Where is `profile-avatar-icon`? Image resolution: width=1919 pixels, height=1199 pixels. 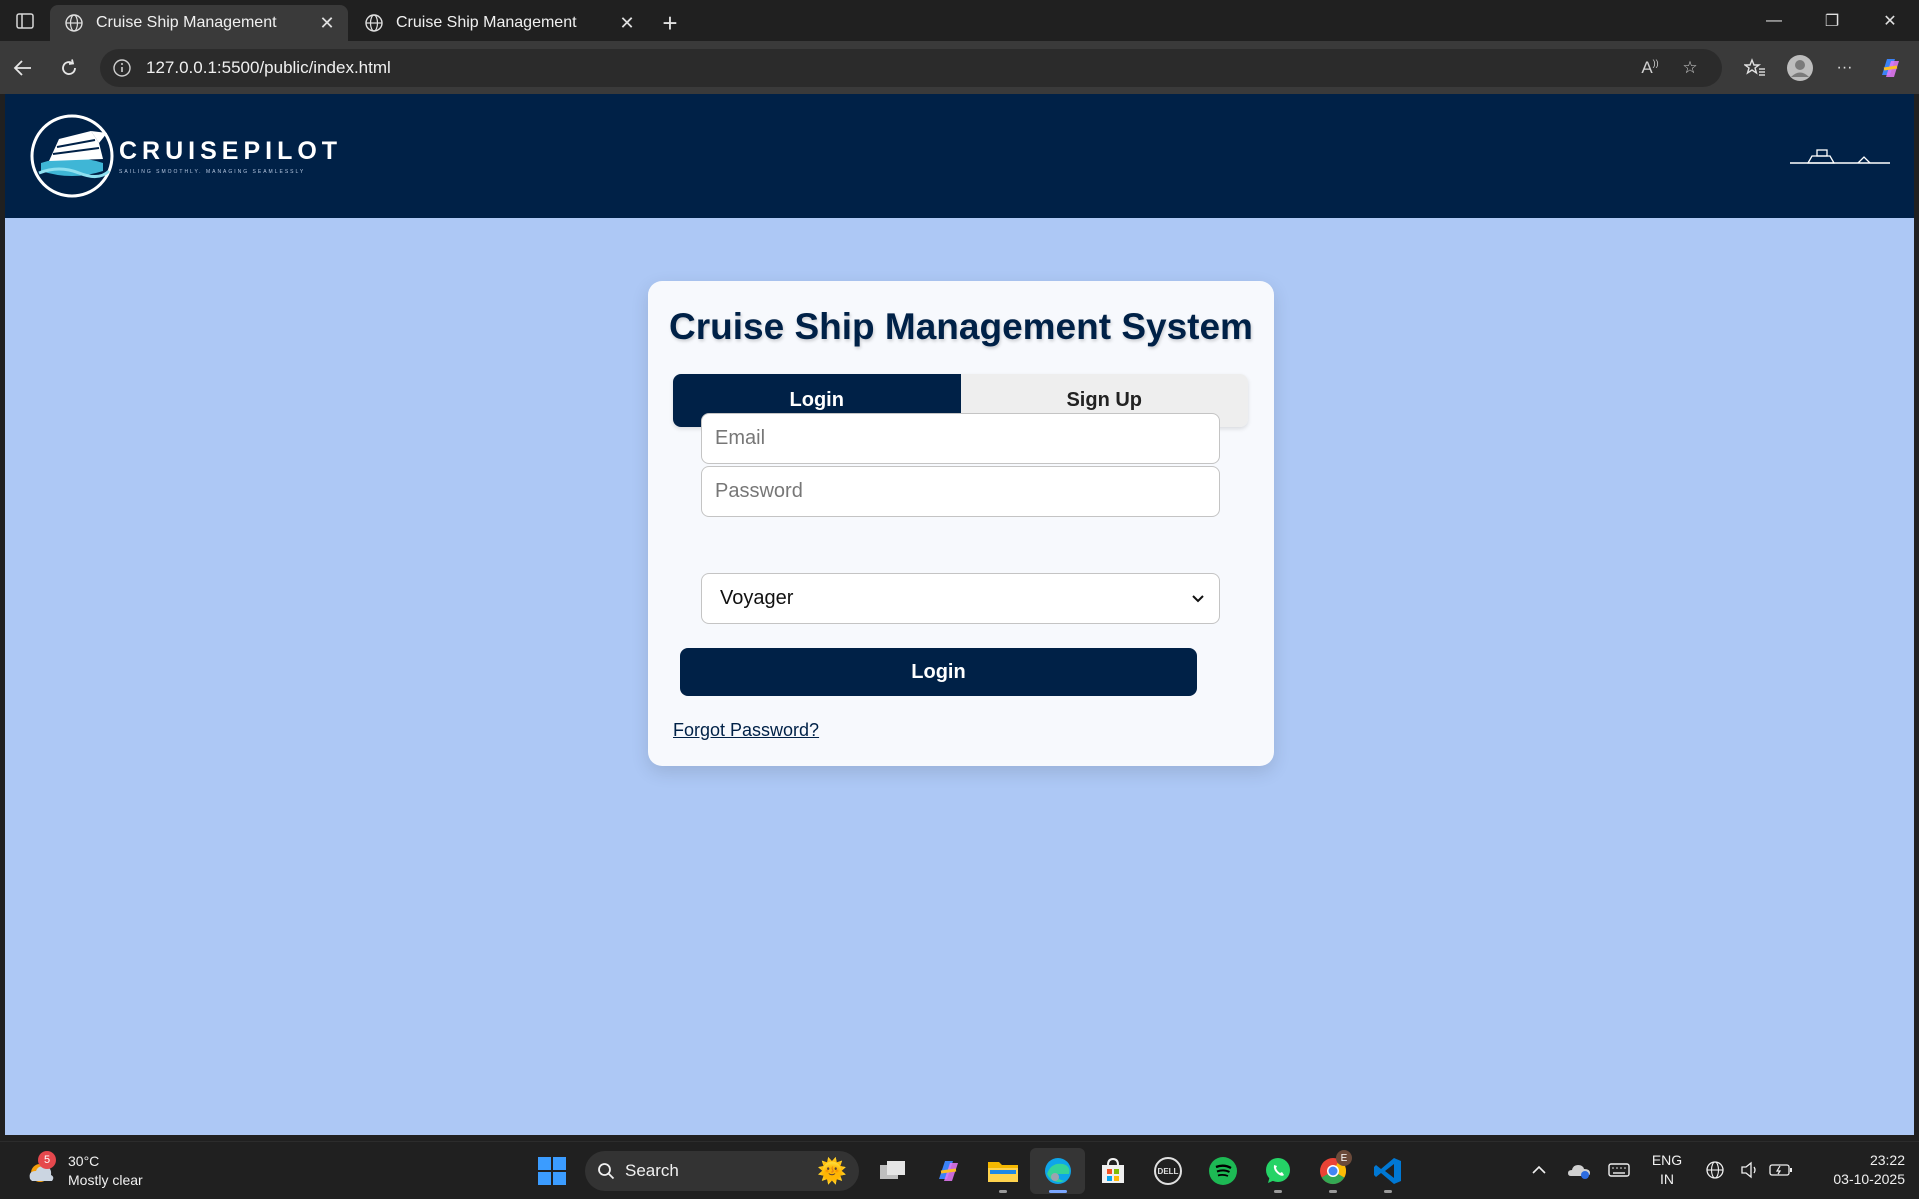
profile-avatar-icon is located at coordinates (1799, 68).